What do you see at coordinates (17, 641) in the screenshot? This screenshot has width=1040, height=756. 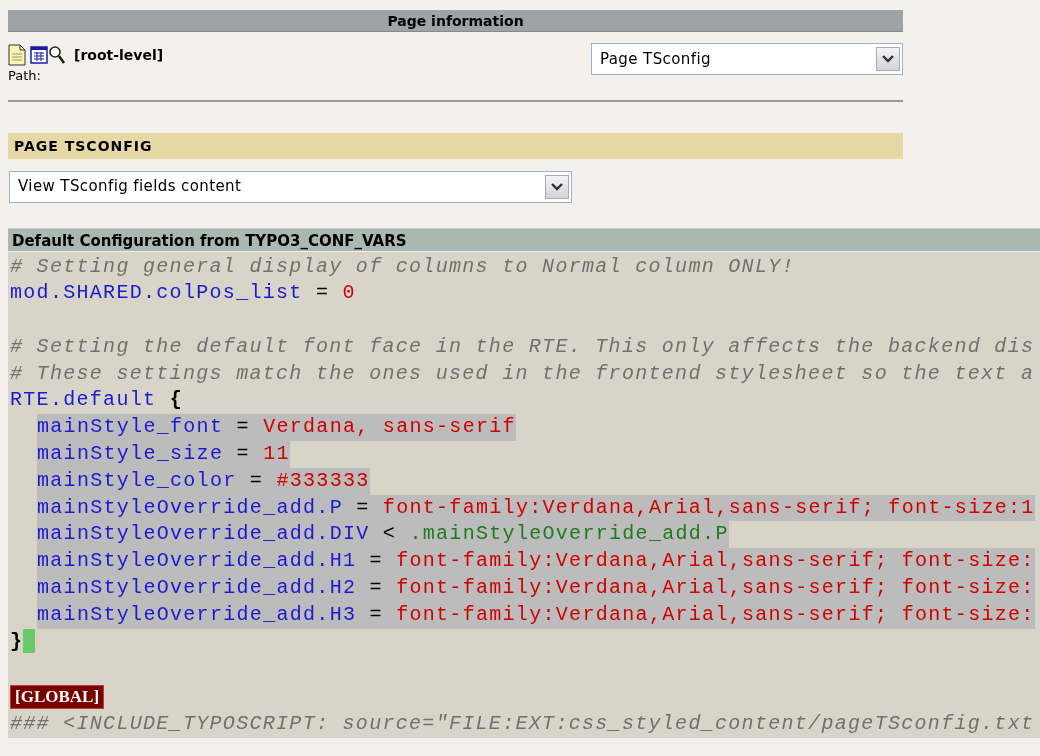 I see `code-line: }` at bounding box center [17, 641].